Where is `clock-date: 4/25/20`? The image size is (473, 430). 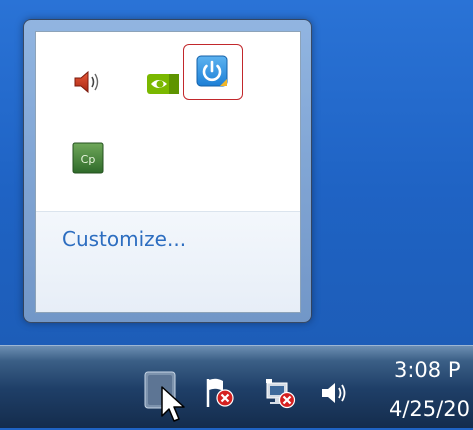
clock-date: 4/25/20 is located at coordinates (429, 409).